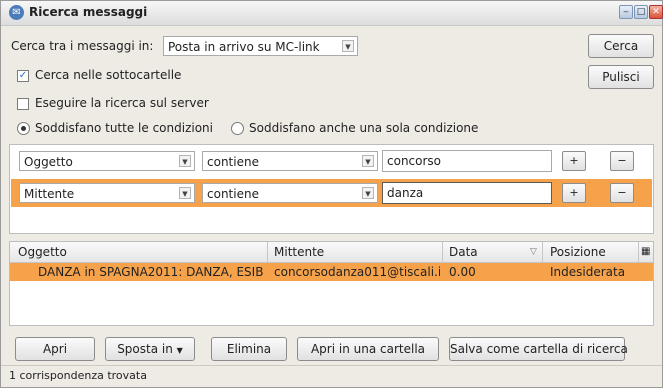 Image resolution: width=663 pixels, height=388 pixels. I want to click on open-button: Apri, so click(55, 349).